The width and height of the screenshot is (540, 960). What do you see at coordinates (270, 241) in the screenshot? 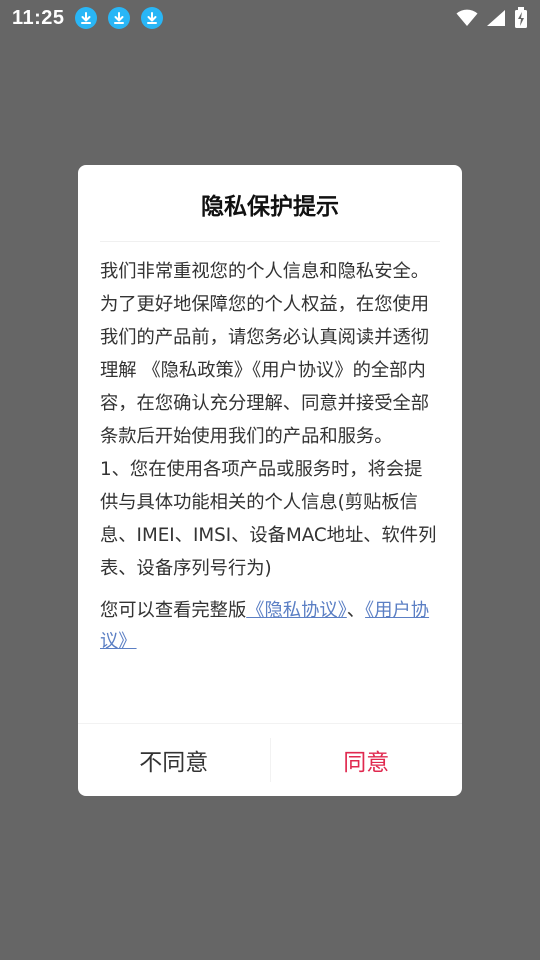
I see `title-divider` at bounding box center [270, 241].